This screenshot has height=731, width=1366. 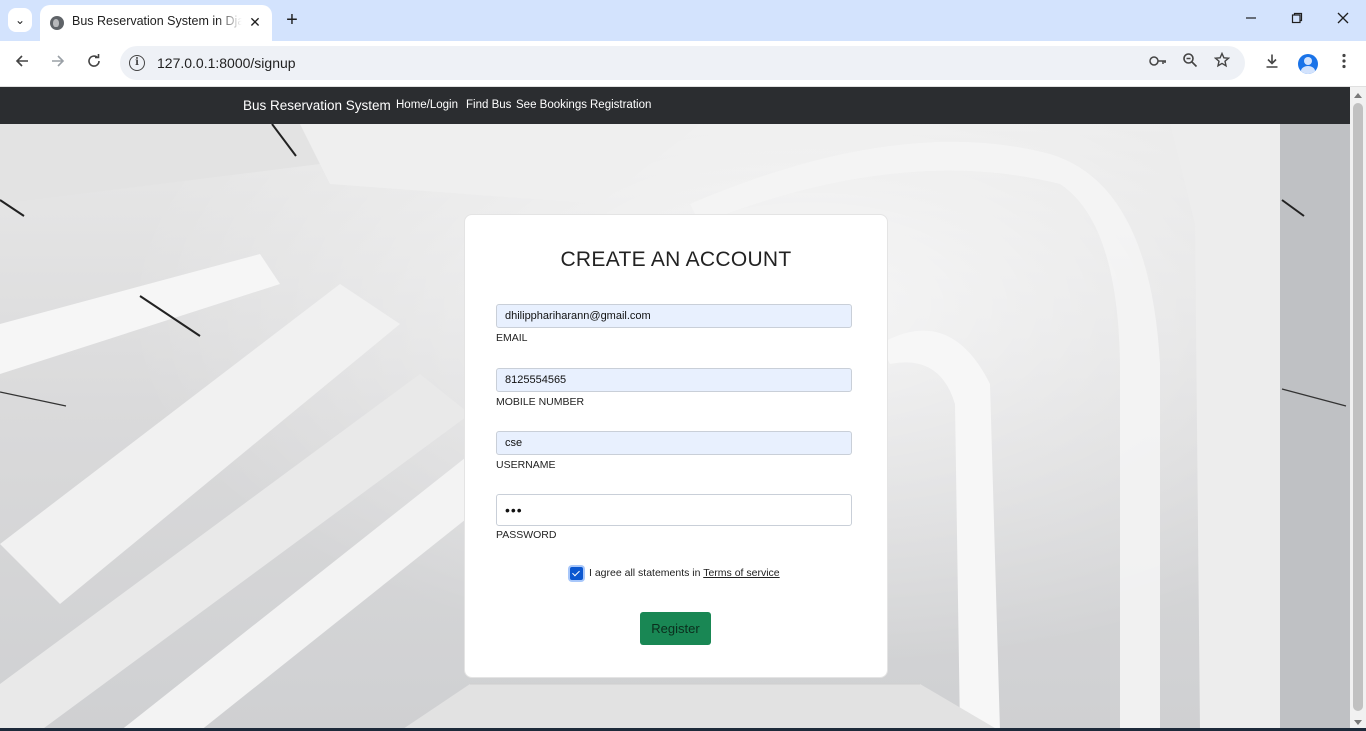 I want to click on username-label: USERNAME, so click(x=526, y=465).